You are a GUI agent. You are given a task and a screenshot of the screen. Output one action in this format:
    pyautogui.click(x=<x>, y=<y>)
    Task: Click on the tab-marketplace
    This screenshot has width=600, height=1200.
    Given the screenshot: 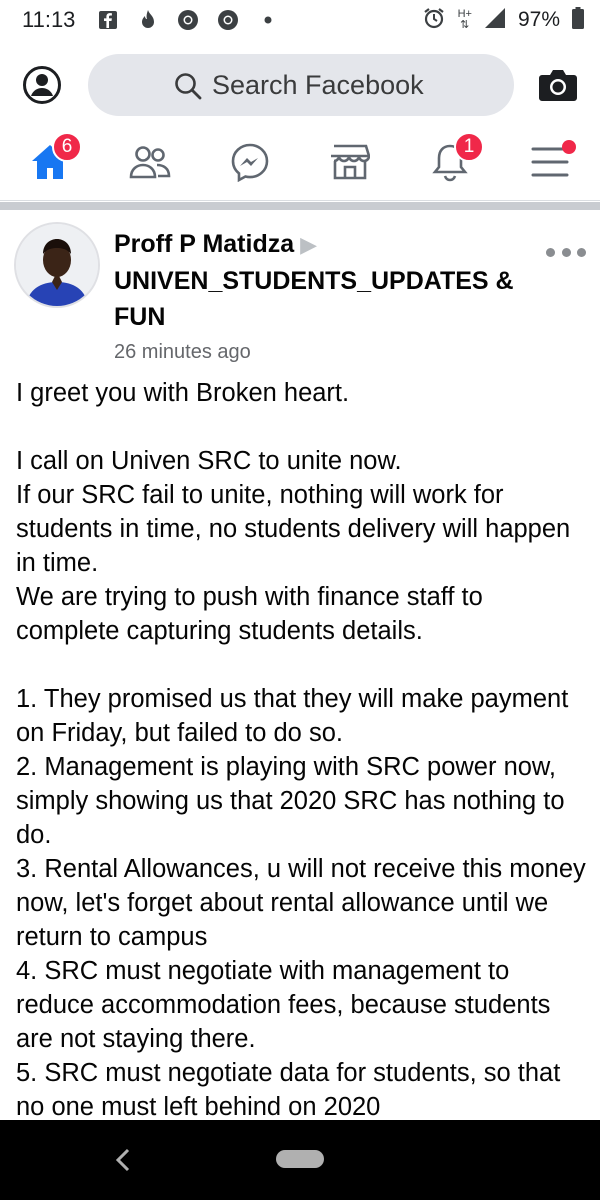 What is the action you would take?
    pyautogui.click(x=350, y=162)
    